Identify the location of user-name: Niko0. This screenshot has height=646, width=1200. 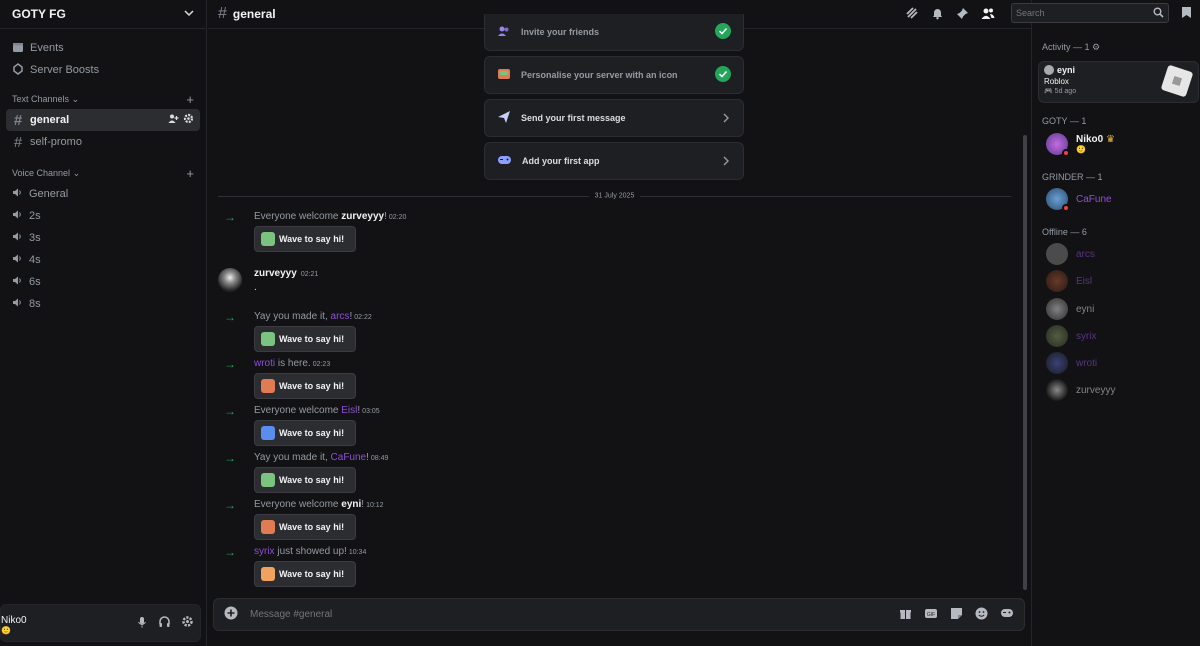
(14, 620).